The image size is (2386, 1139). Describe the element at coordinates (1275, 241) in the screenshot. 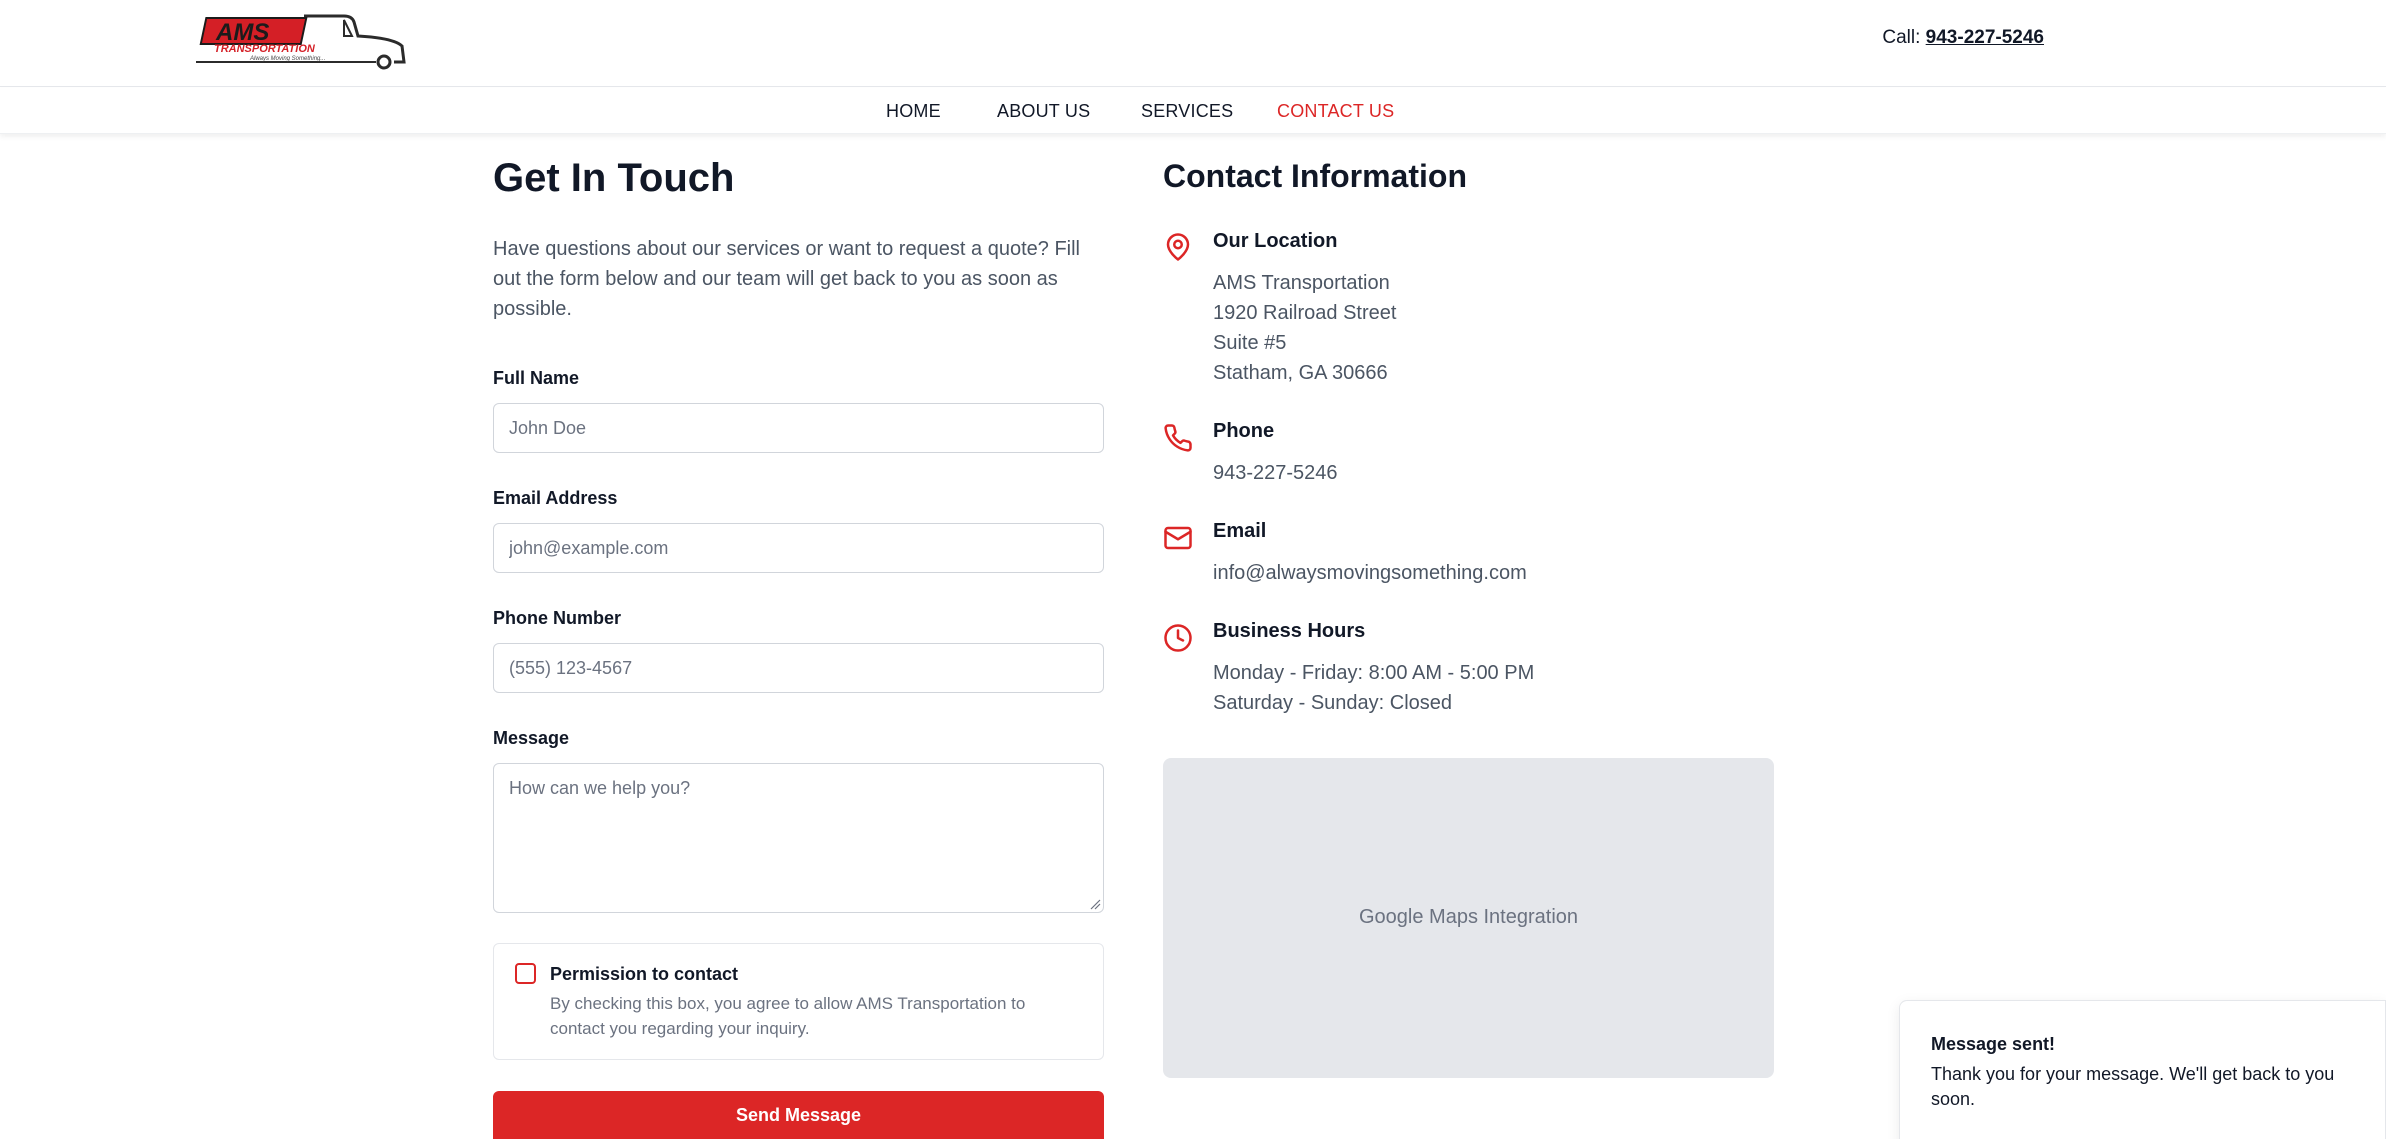

I see `location-heading: Our Location` at that location.